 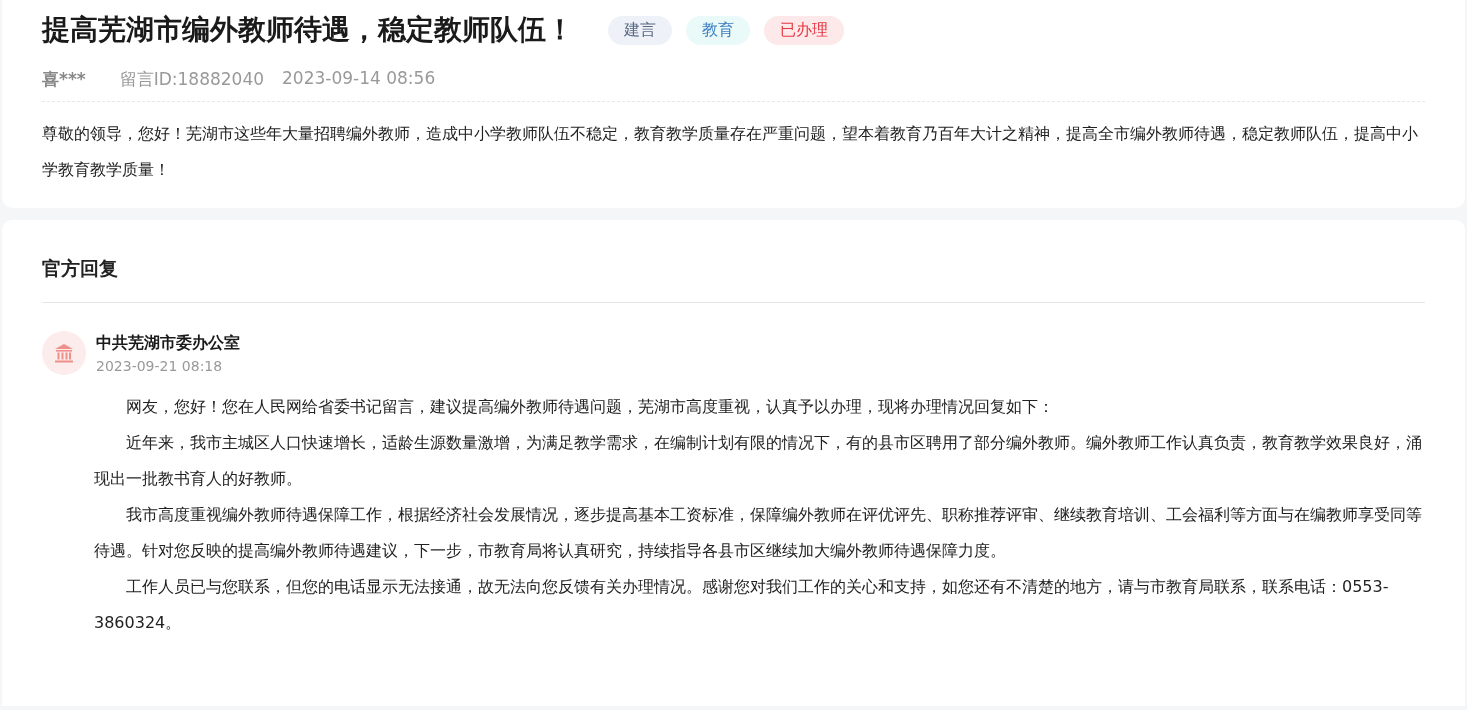 What do you see at coordinates (64, 353) in the screenshot?
I see `government-building-icon` at bounding box center [64, 353].